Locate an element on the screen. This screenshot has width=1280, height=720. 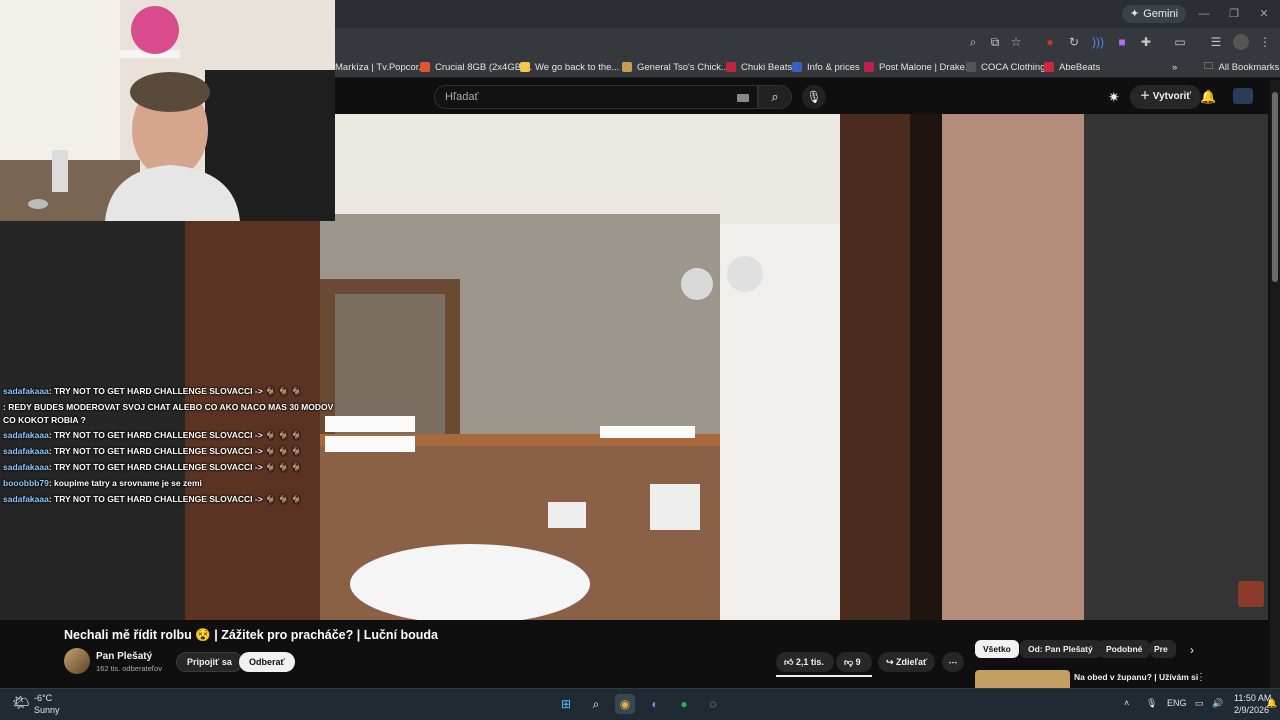
weather-temp: -6°C is located at coordinates (43, 698).